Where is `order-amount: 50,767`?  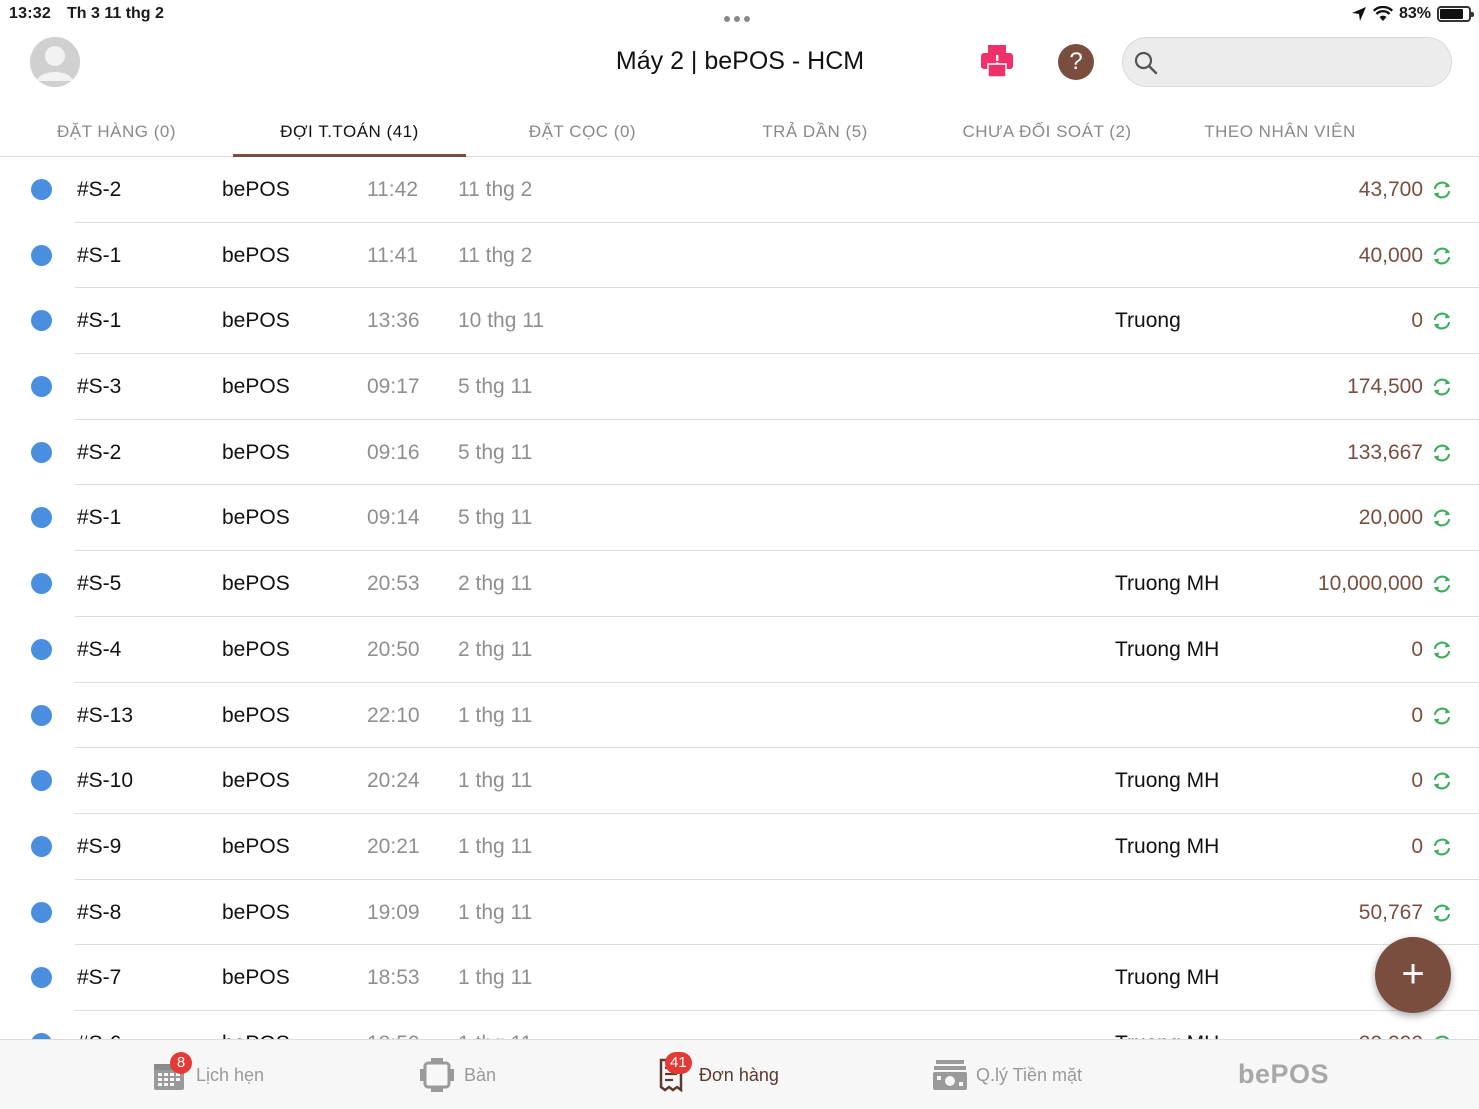 order-amount: 50,767 is located at coordinates (1390, 912).